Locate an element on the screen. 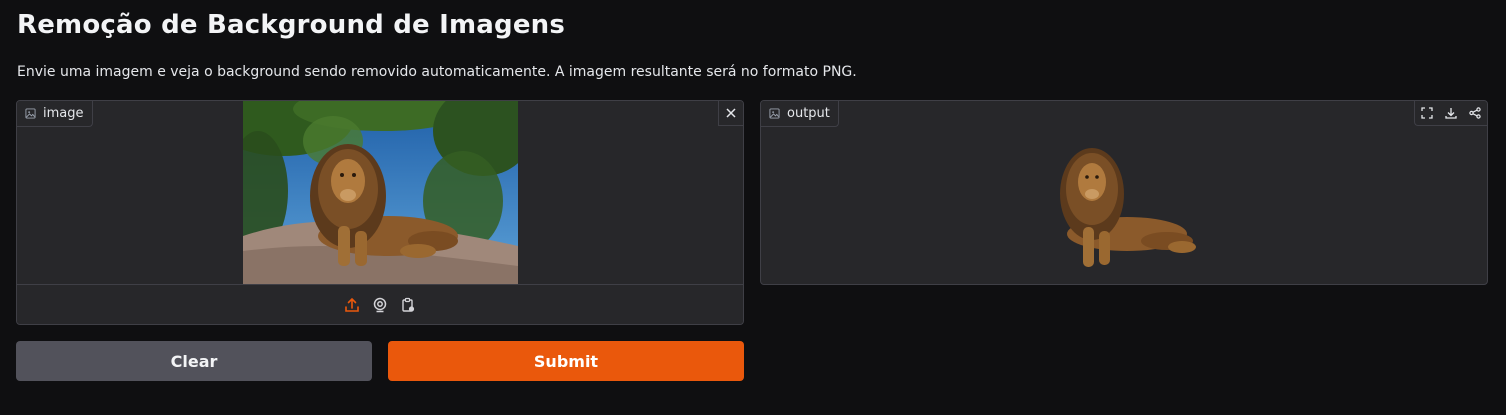  image-input-label: image is located at coordinates (55, 114).